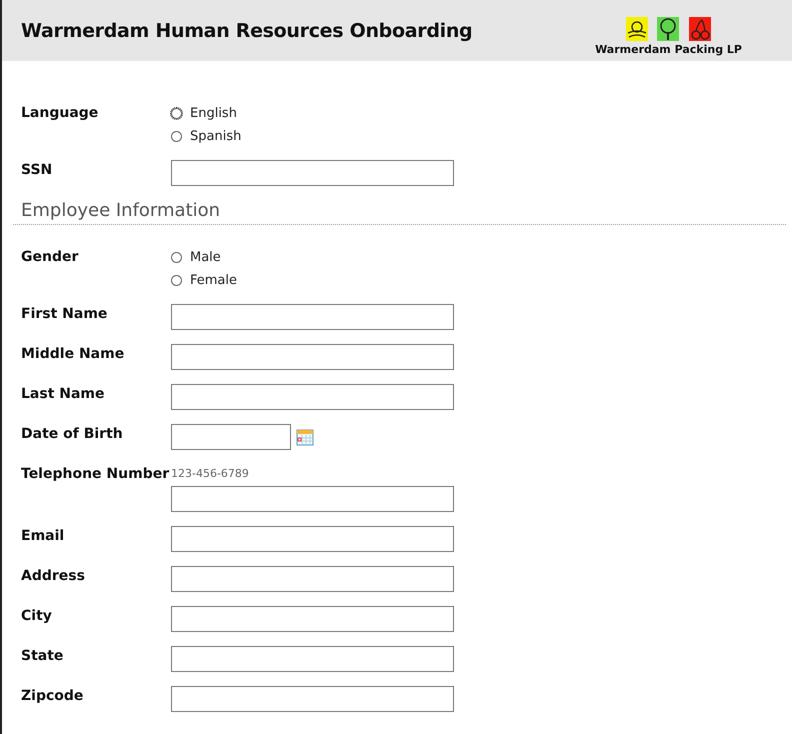  I want to click on field-label: Zipcode, so click(52, 696).